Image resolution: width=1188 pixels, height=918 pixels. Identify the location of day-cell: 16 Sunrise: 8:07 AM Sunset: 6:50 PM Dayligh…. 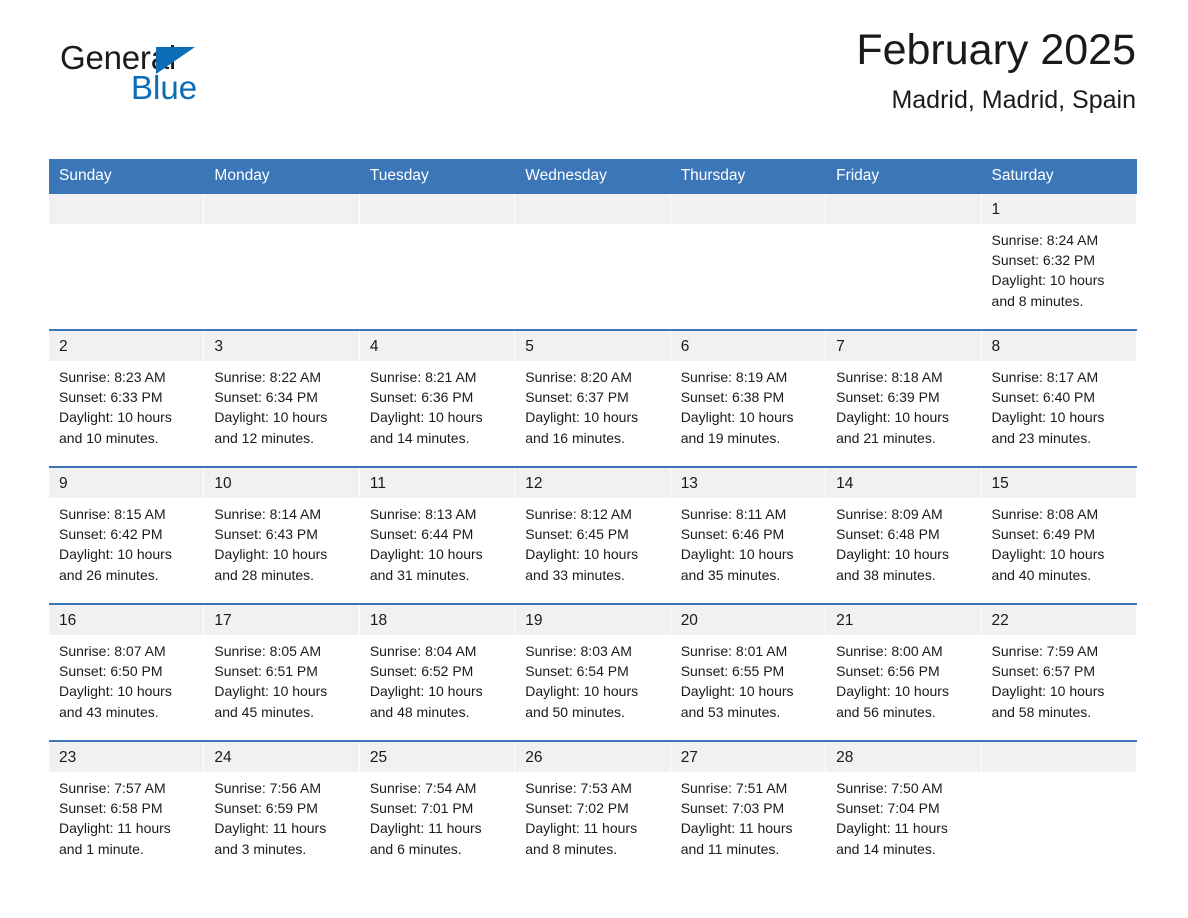
(127, 672).